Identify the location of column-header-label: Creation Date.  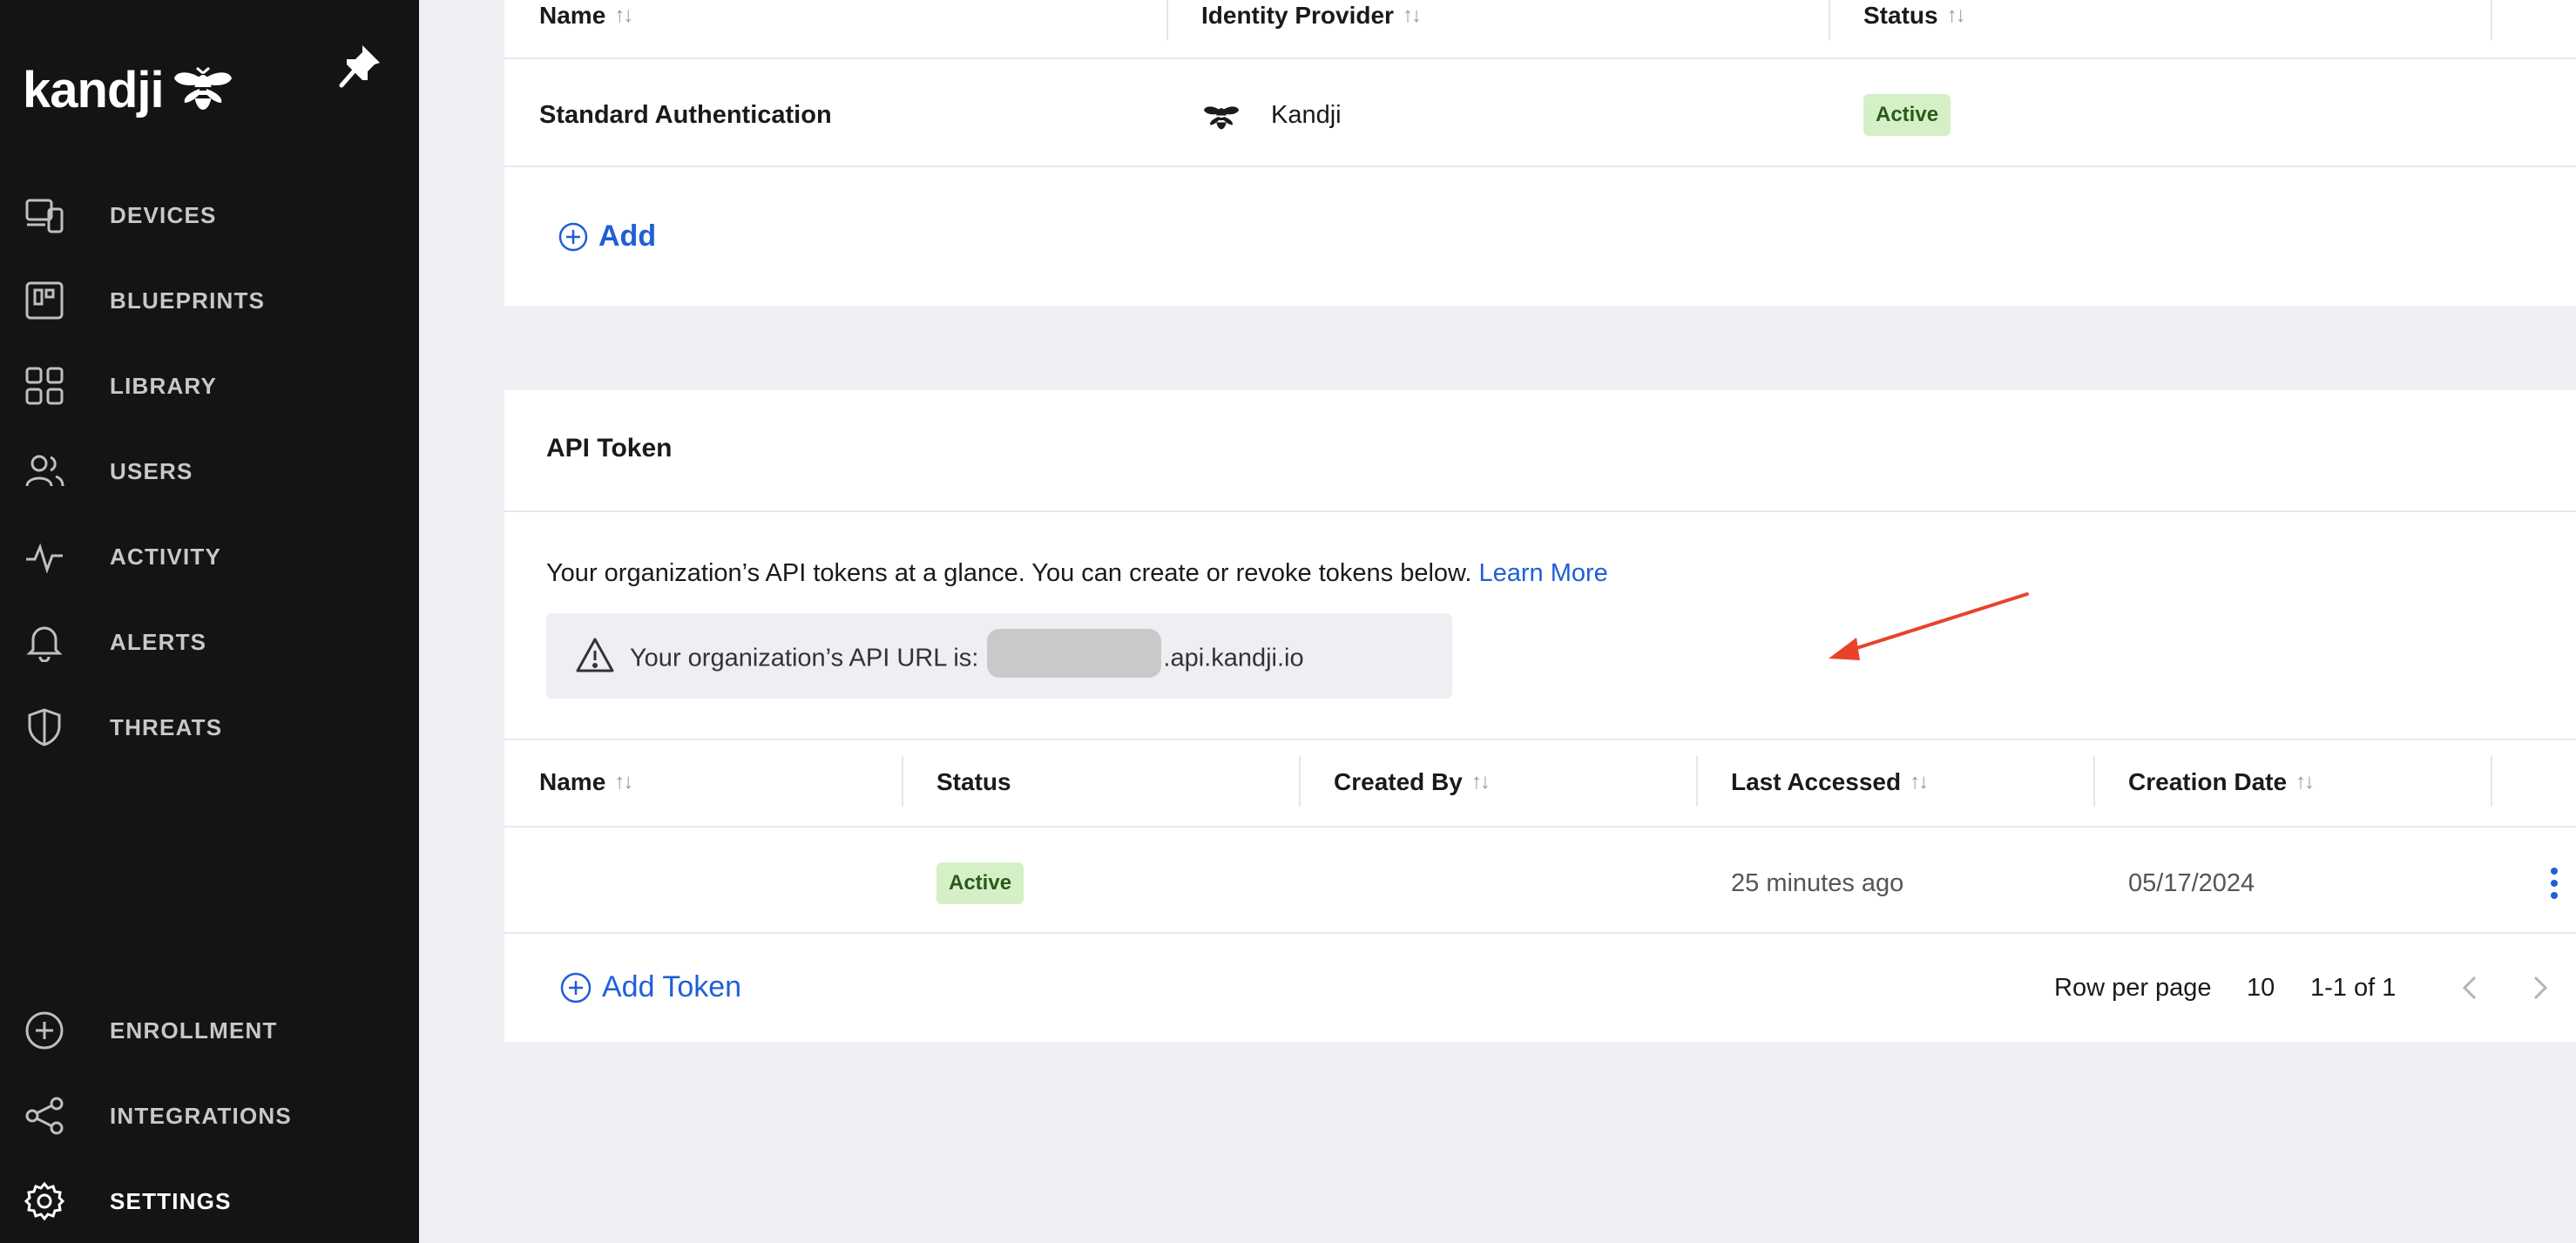
(2208, 781).